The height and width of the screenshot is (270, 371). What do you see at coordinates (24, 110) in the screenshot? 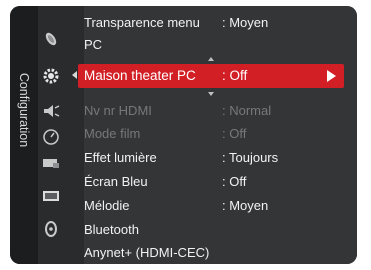
I see `category-label: Configuration` at bounding box center [24, 110].